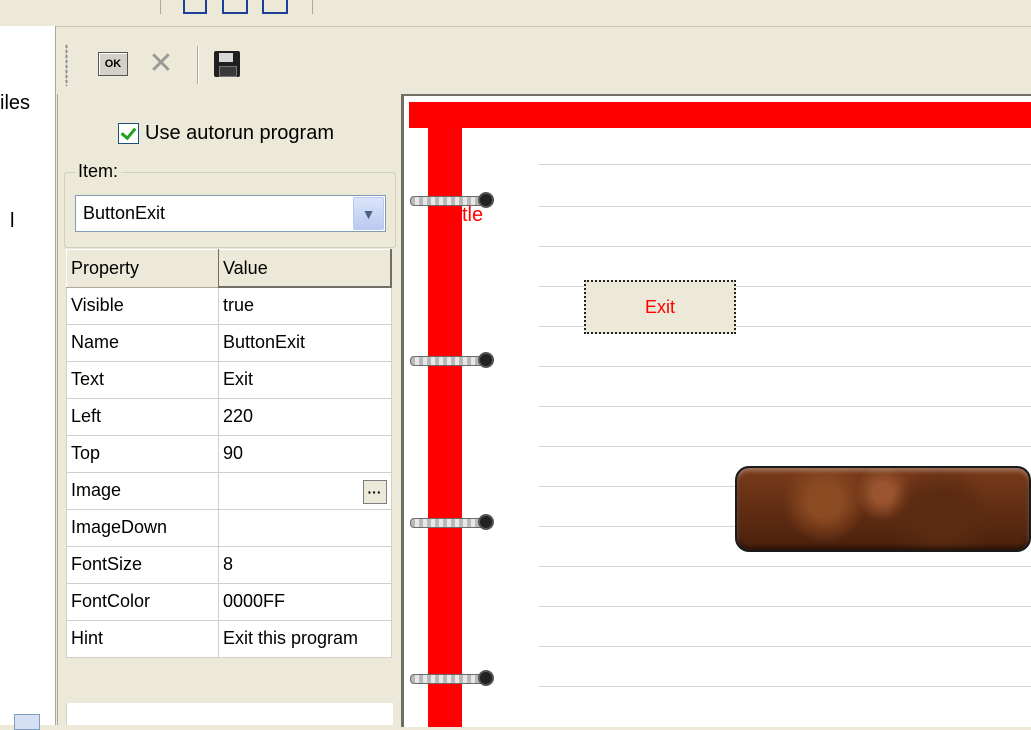  Describe the element at coordinates (368, 213) in the screenshot. I see `chevron-down-icon: ▼` at that location.